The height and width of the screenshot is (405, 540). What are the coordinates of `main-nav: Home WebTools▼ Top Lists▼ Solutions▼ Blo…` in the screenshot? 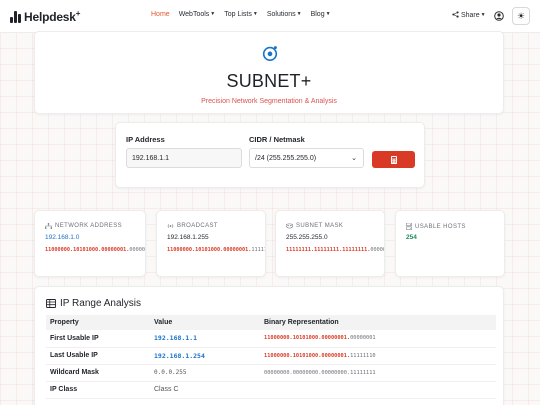 It's located at (241, 14).